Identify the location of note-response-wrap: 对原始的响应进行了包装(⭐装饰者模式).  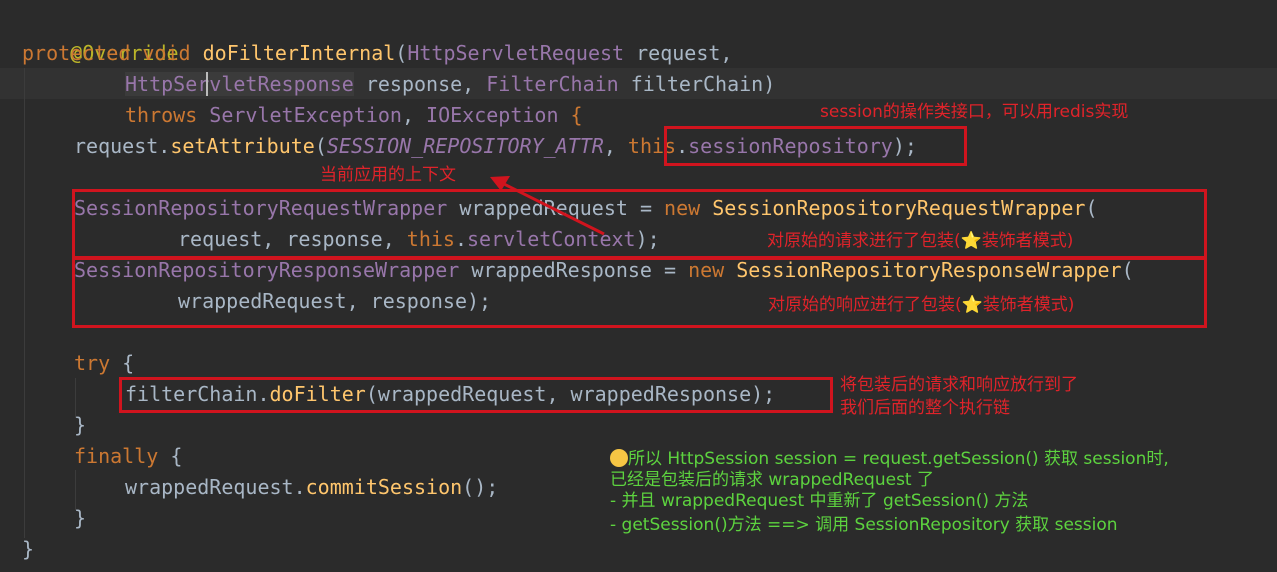
(921, 305).